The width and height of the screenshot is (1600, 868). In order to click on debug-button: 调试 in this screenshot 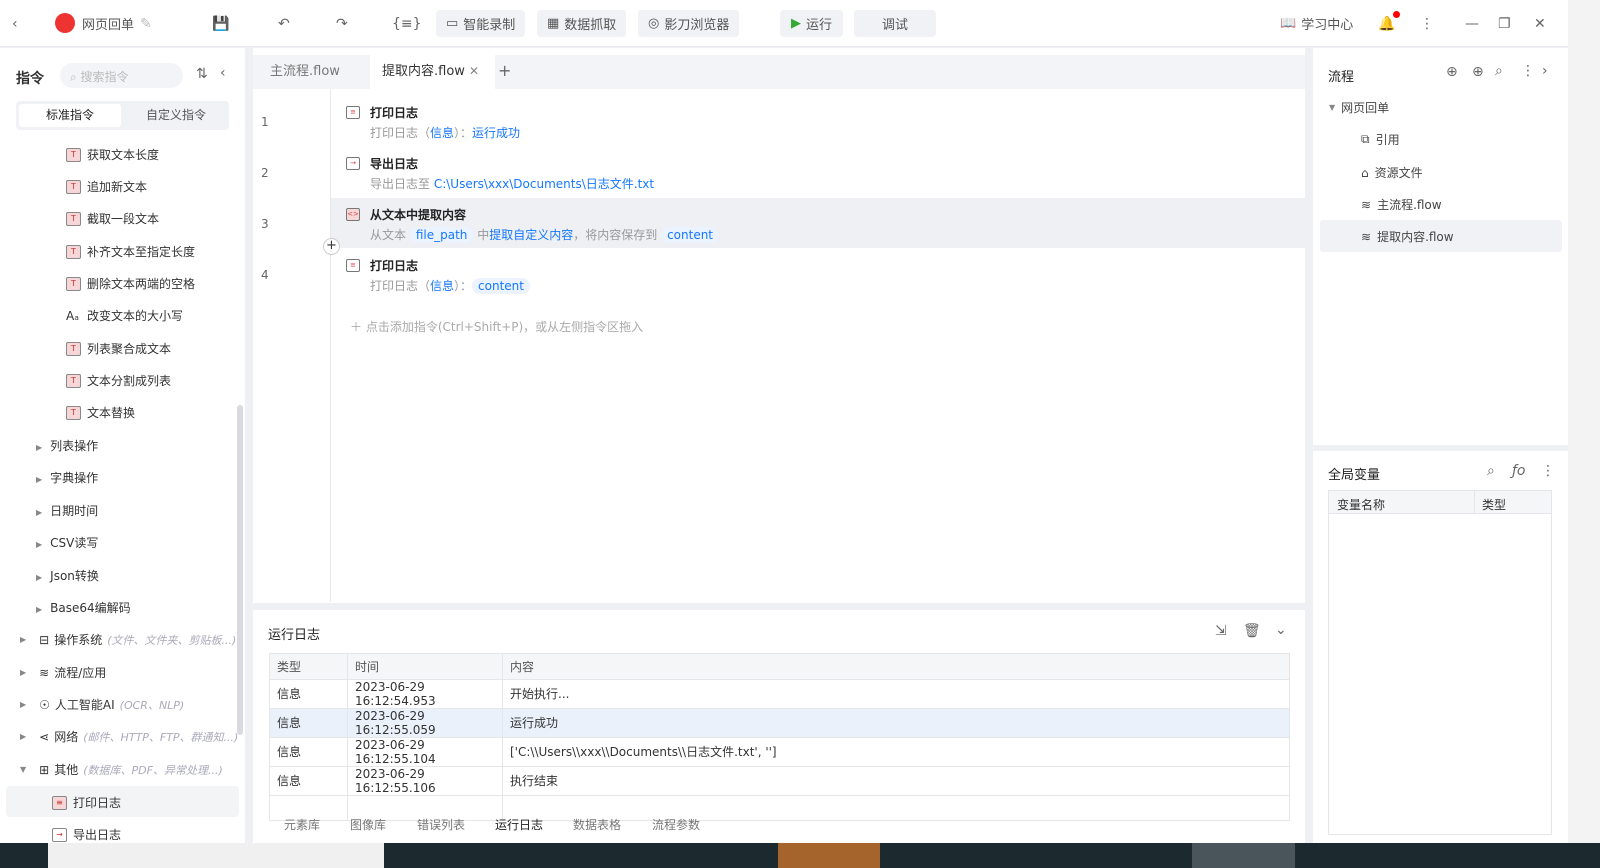, I will do `click(895, 23)`.